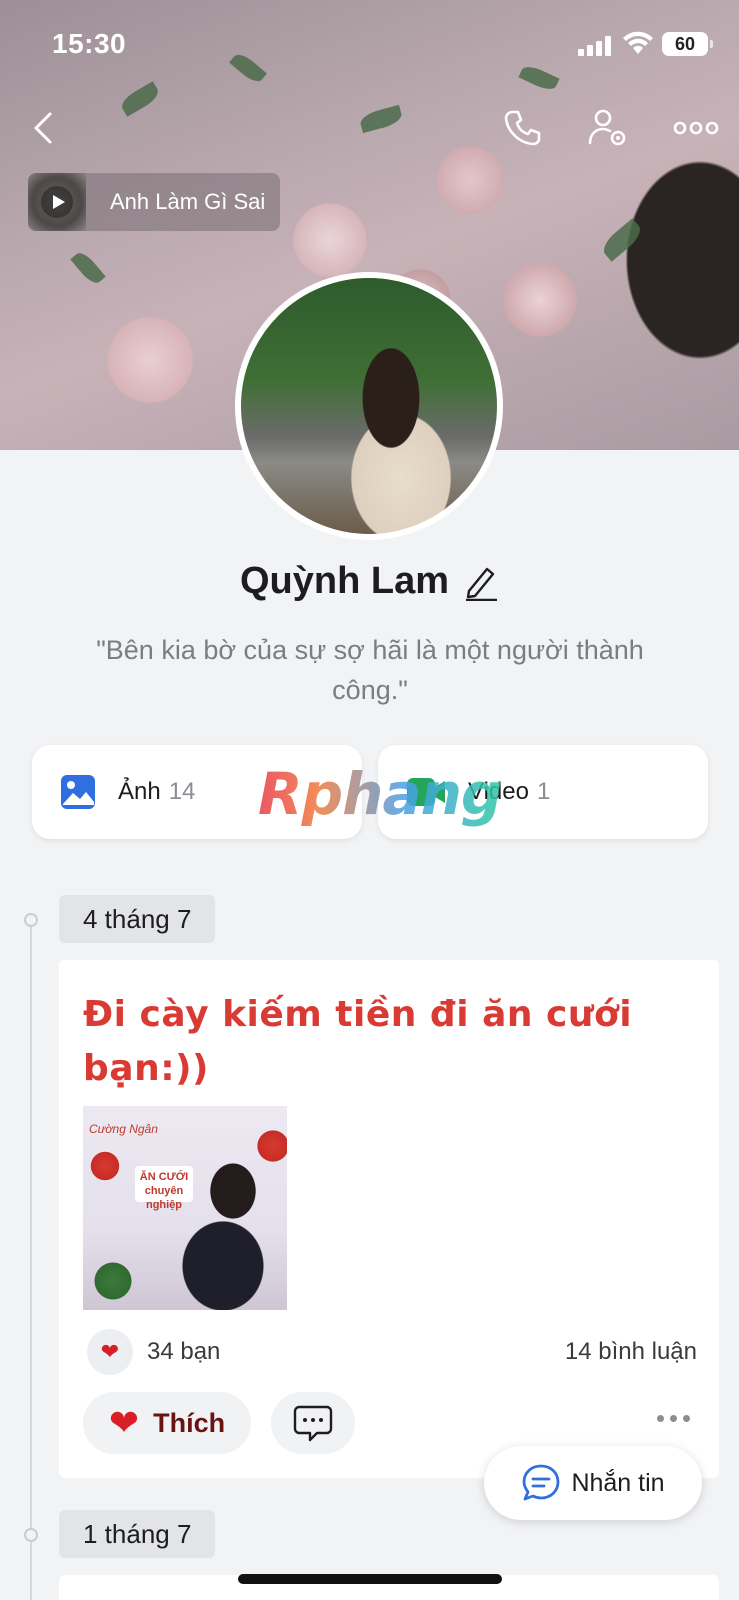 The image size is (739, 1600). I want to click on profile-name-row: Quỳnh Lam, so click(369, 581).